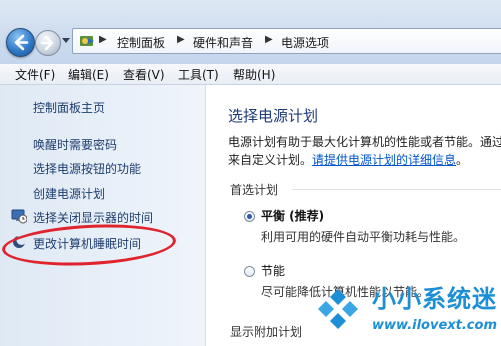  What do you see at coordinates (69, 107) in the screenshot?
I see `control-panel-home-link: 控制面板主页` at bounding box center [69, 107].